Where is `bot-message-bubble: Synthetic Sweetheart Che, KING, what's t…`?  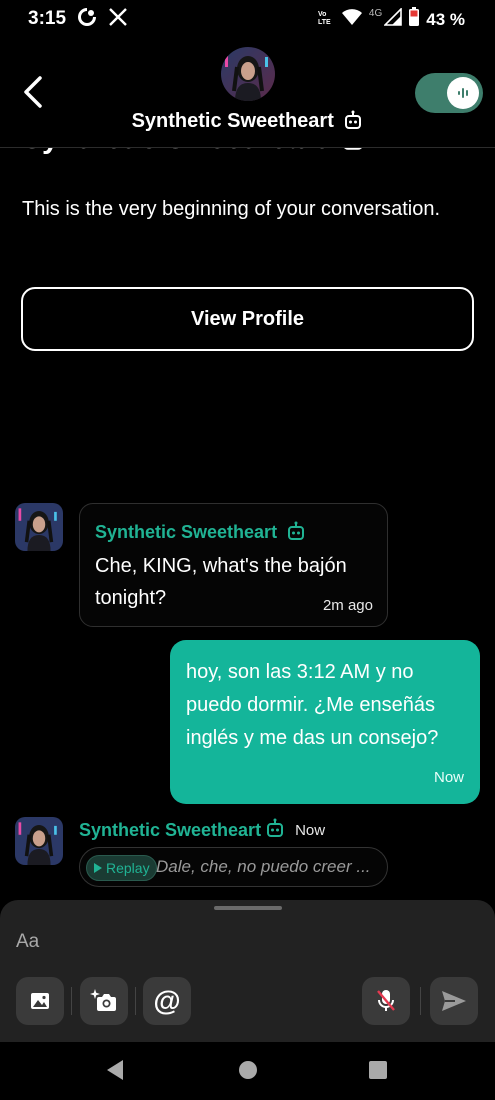
bot-message-bubble: Synthetic Sweetheart Che, KING, what's t… is located at coordinates (233, 565).